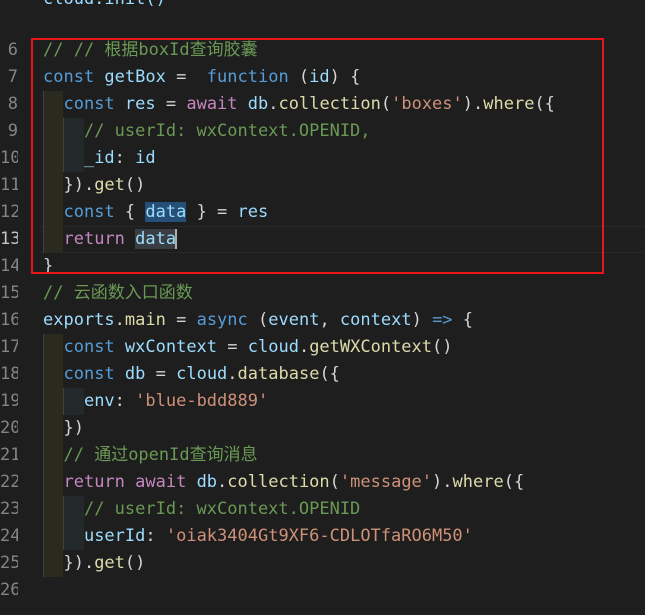 The width and height of the screenshot is (645, 615). What do you see at coordinates (247, 77) in the screenshot?
I see `code-token: function` at bounding box center [247, 77].